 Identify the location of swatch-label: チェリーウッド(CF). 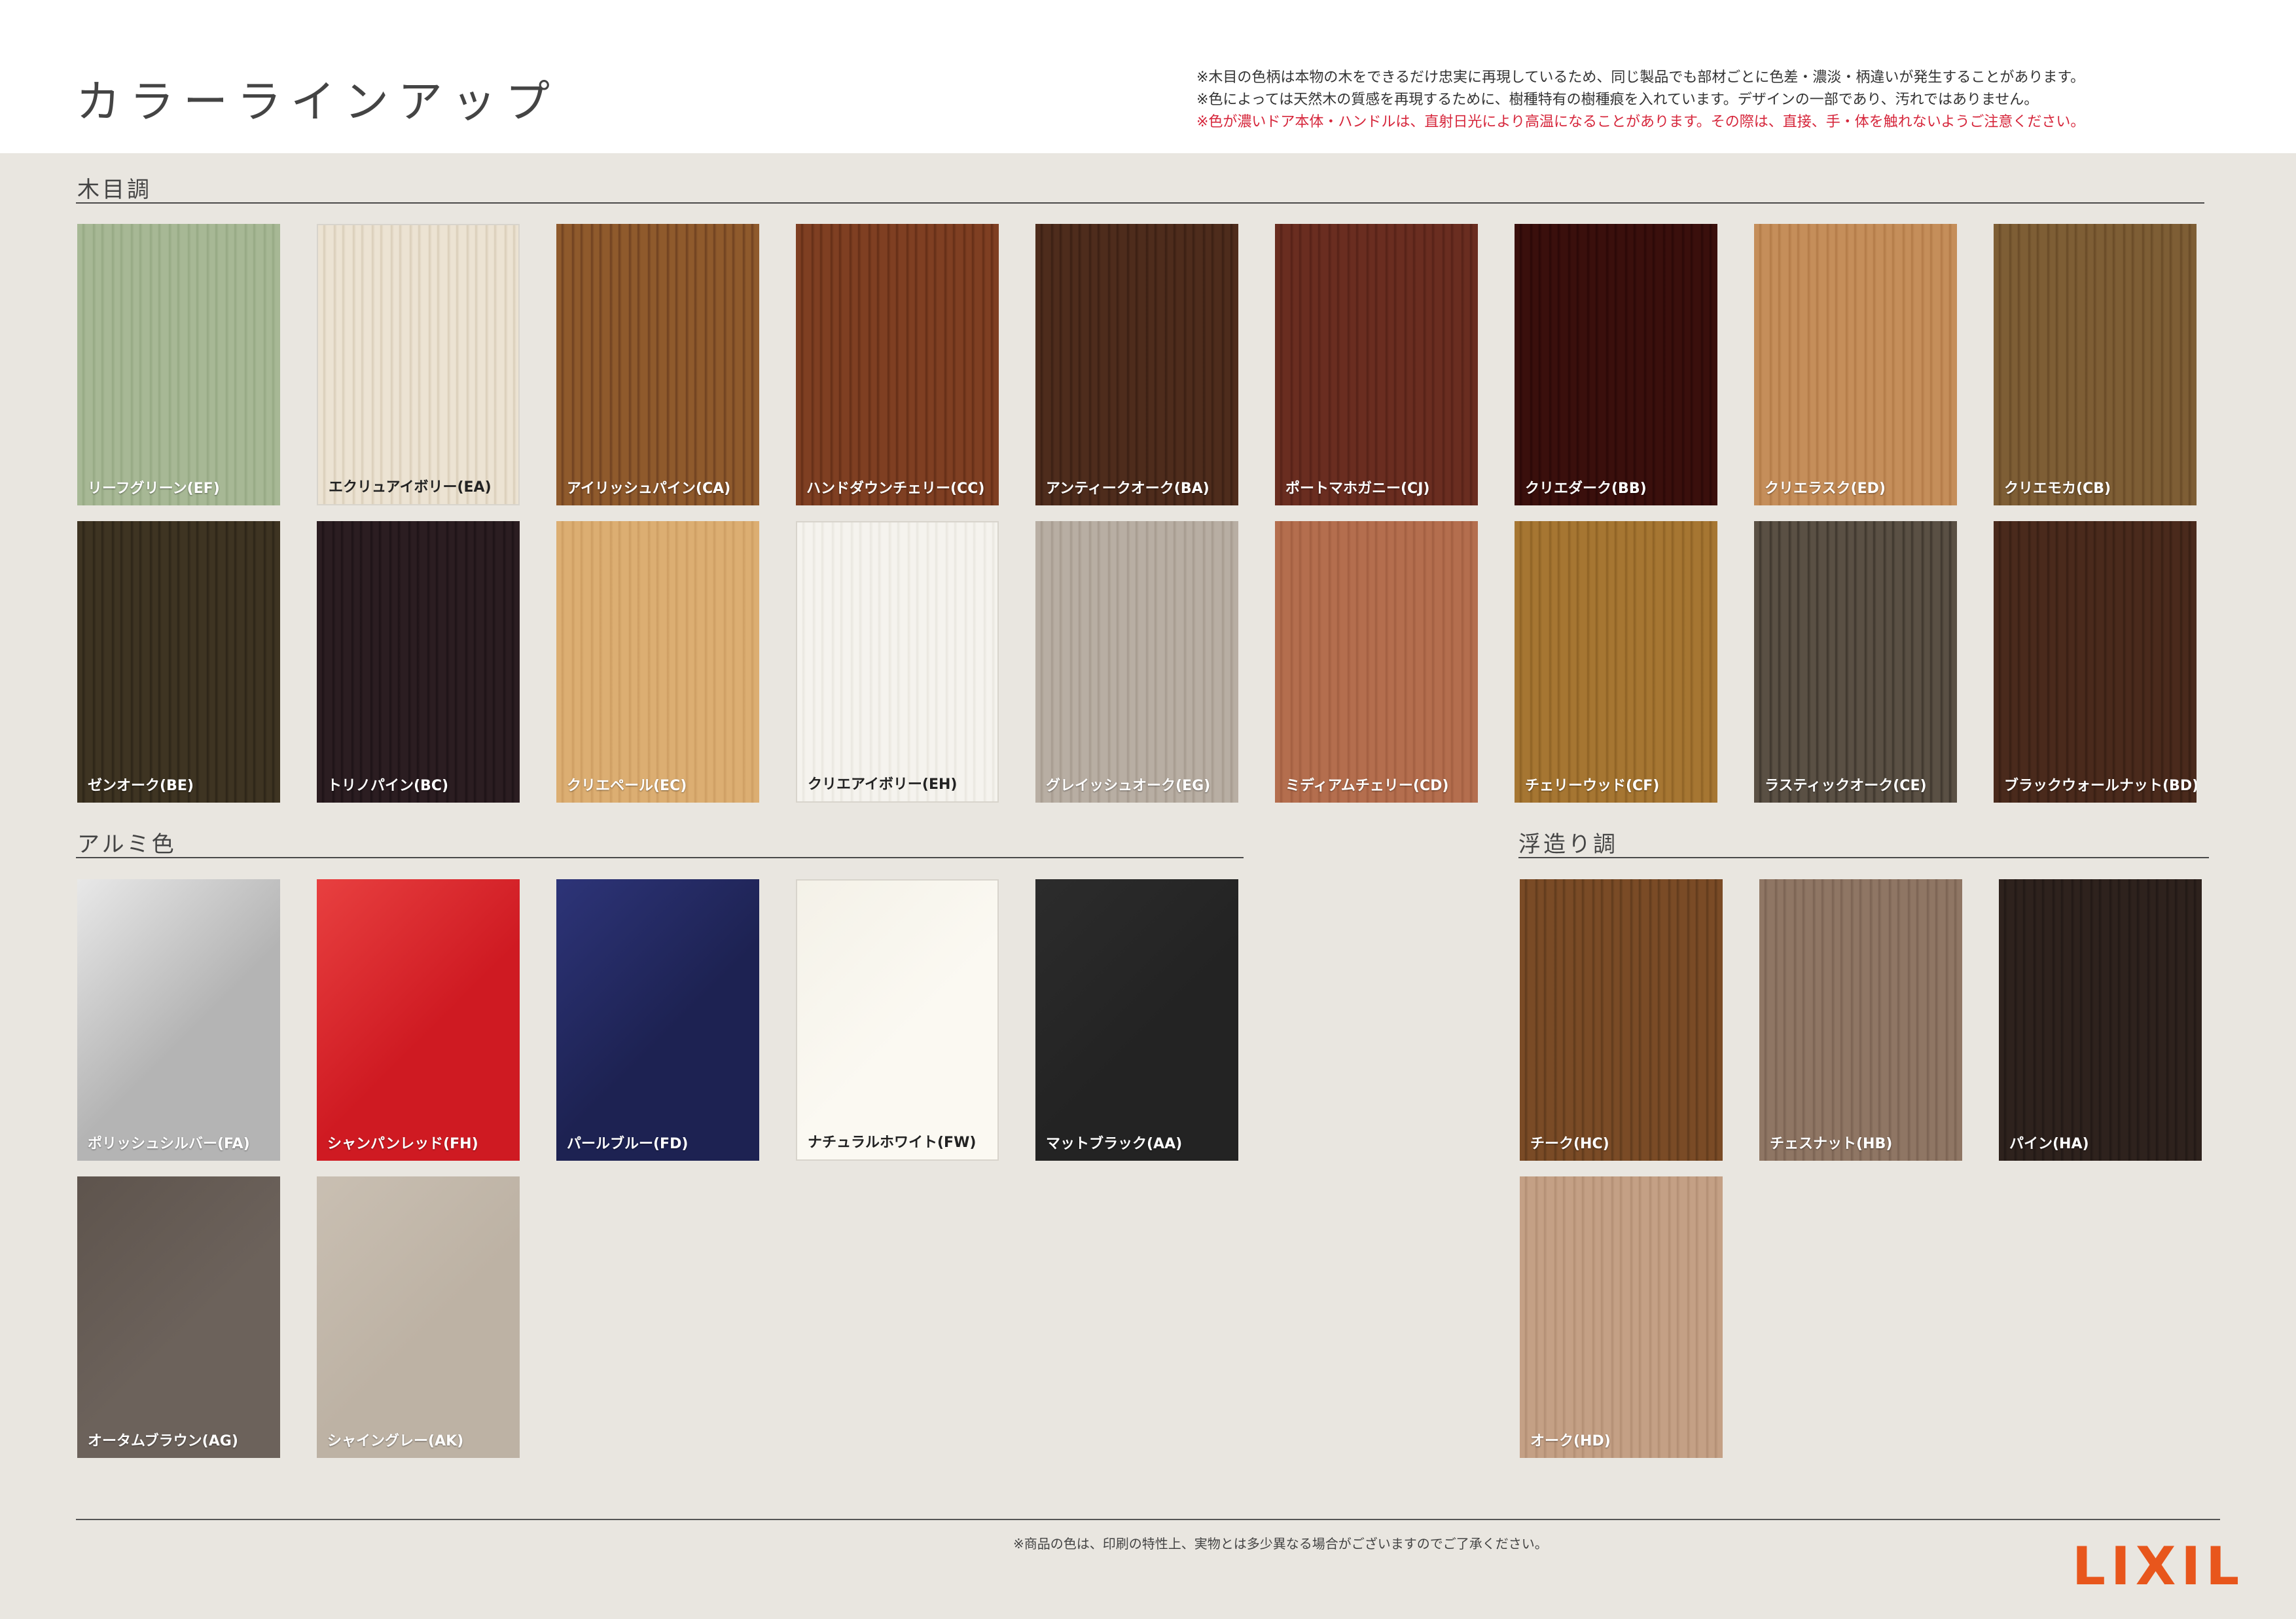
(1592, 786).